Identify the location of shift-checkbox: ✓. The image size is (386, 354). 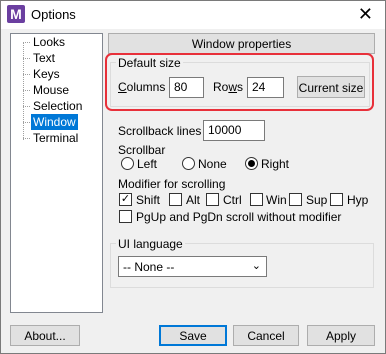
(125, 199).